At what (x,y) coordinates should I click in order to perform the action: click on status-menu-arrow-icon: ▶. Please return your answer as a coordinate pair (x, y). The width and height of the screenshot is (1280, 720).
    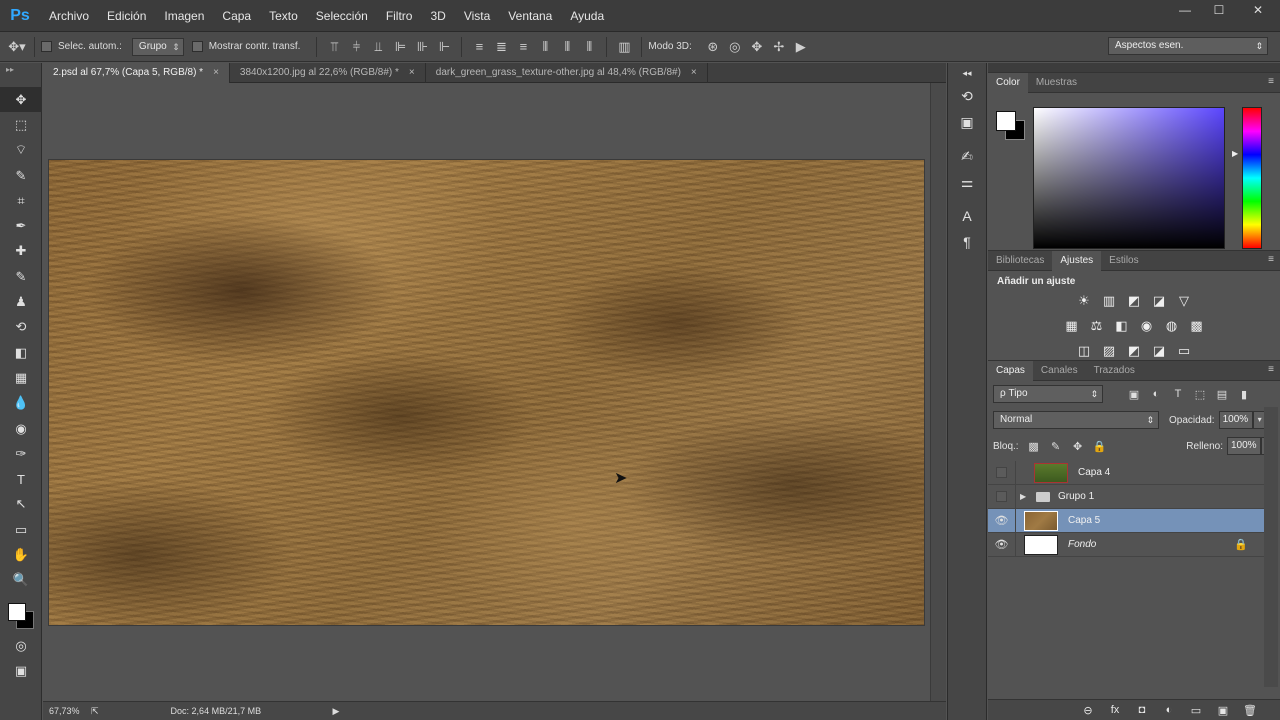
    Looking at the image, I should click on (336, 711).